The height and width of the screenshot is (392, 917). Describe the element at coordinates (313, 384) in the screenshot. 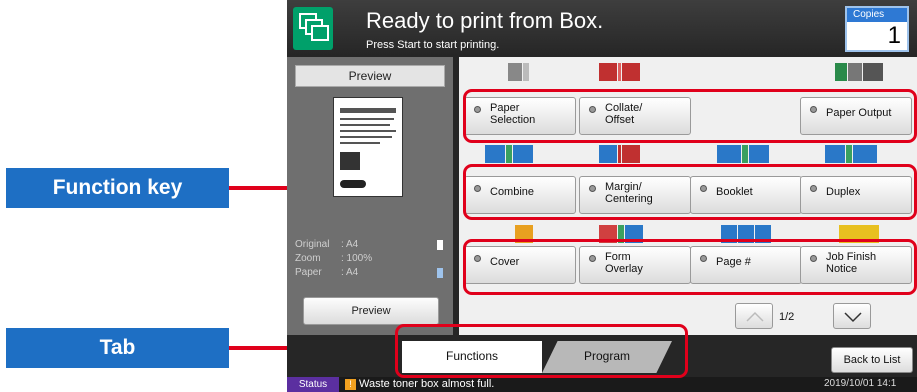

I see `status-button: Status` at that location.